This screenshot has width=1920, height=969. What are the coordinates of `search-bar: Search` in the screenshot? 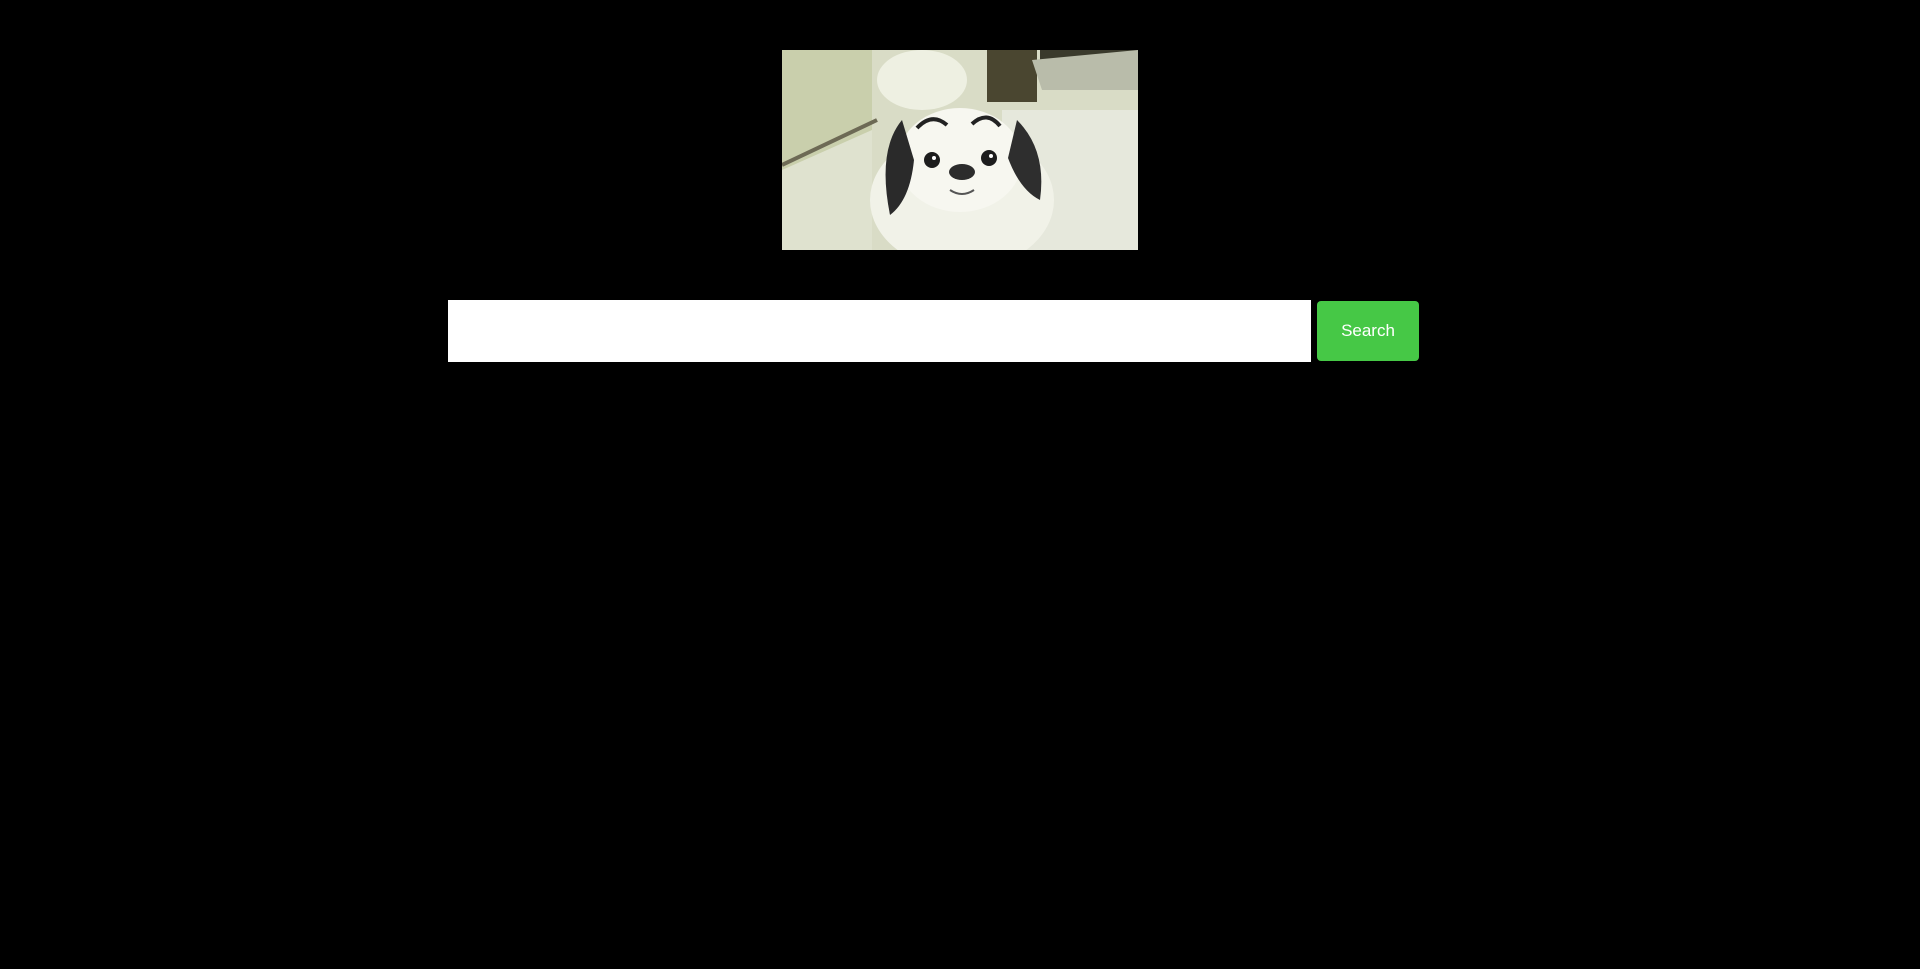 It's located at (934, 331).